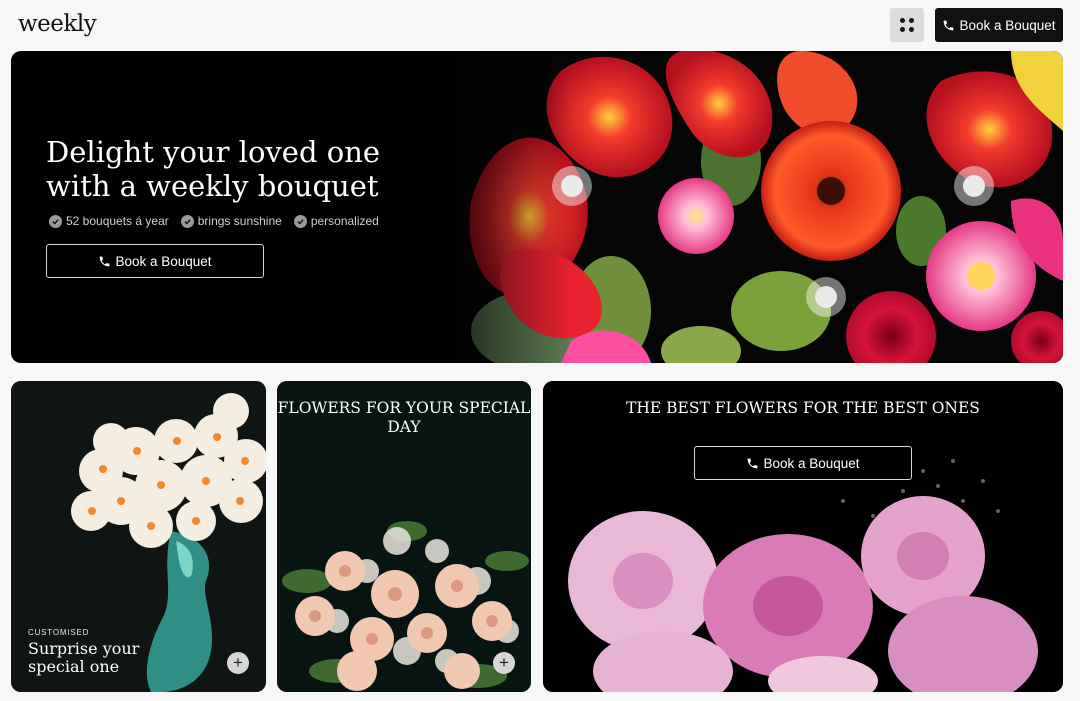 Image resolution: width=1080 pixels, height=701 pixels. Describe the element at coordinates (57, 24) in the screenshot. I see `logo: weekly` at that location.